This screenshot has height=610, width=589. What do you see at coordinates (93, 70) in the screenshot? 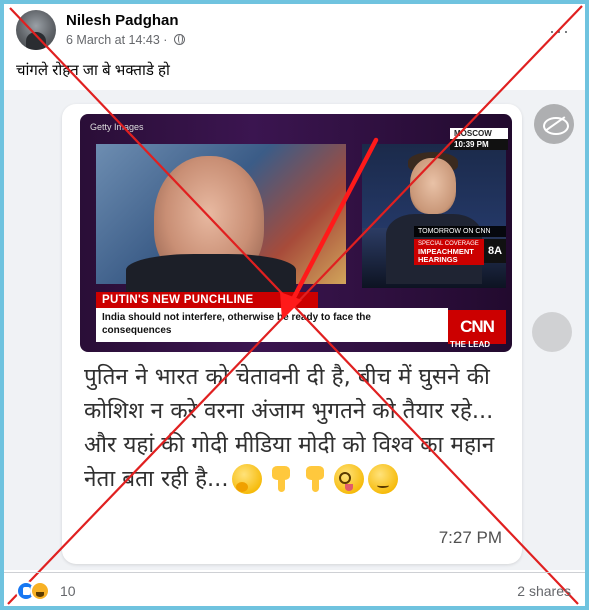
I see `post-caption: चांगले रोहत जा बे भक्ताडे हो` at bounding box center [93, 70].